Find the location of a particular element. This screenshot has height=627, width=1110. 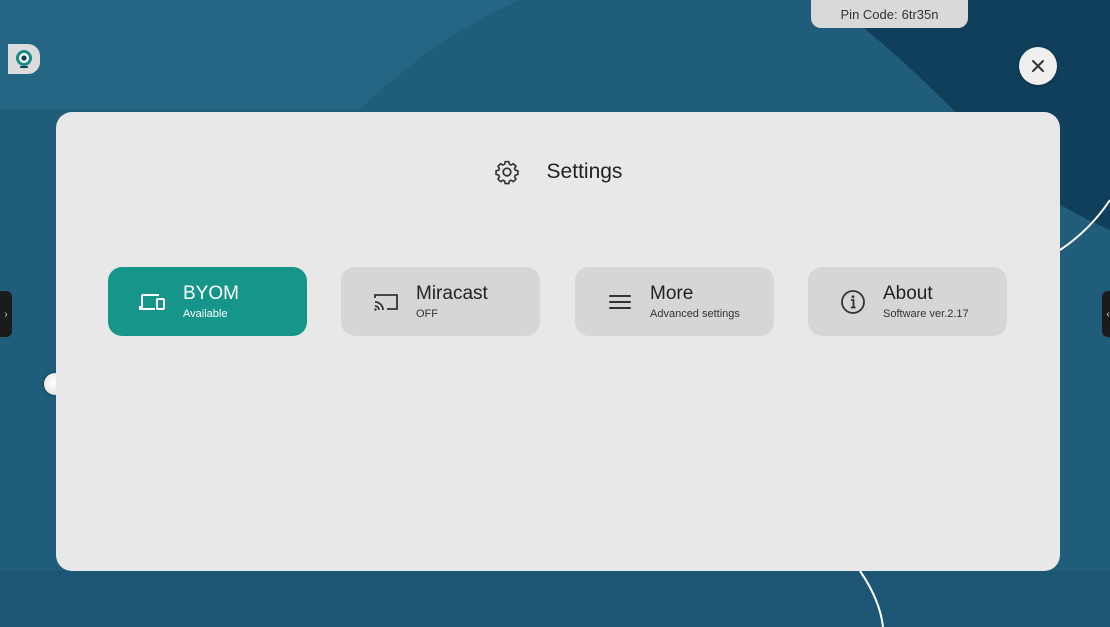

chevron-left-icon: ‹ is located at coordinates (1108, 314).